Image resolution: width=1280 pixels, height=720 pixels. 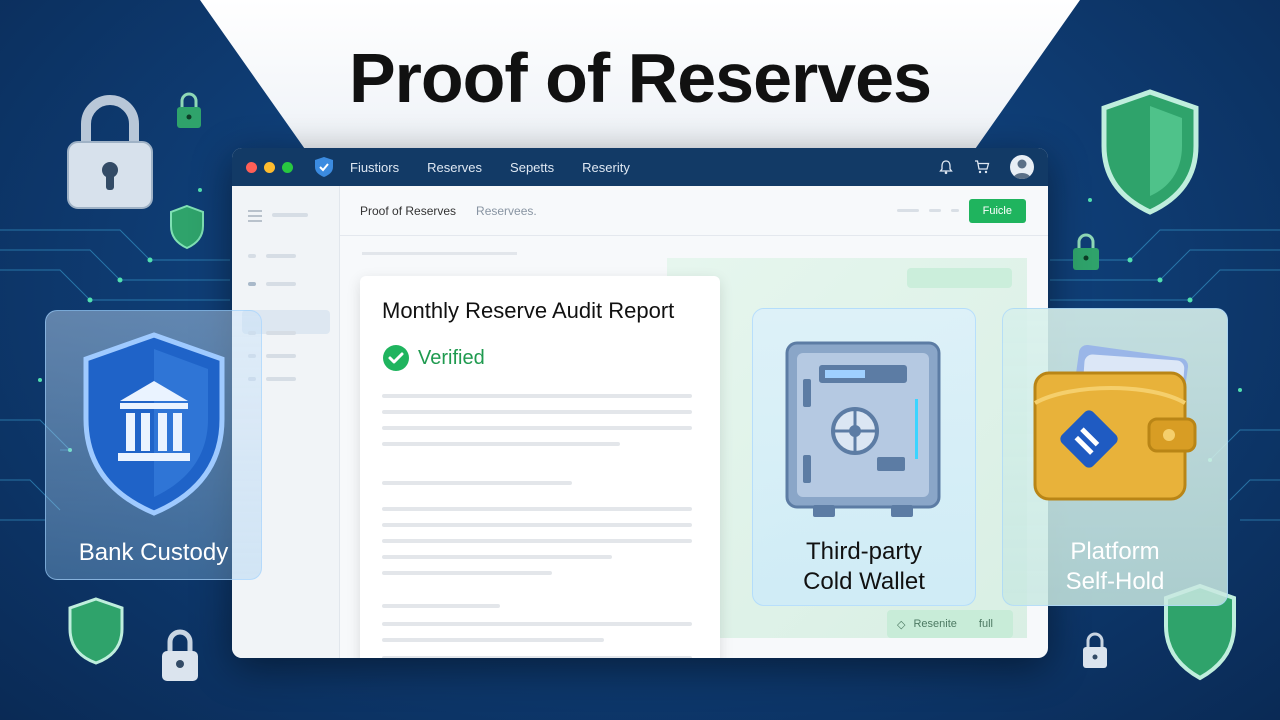 What do you see at coordinates (281, 379) in the screenshot?
I see `sidebar-item-5-label` at bounding box center [281, 379].